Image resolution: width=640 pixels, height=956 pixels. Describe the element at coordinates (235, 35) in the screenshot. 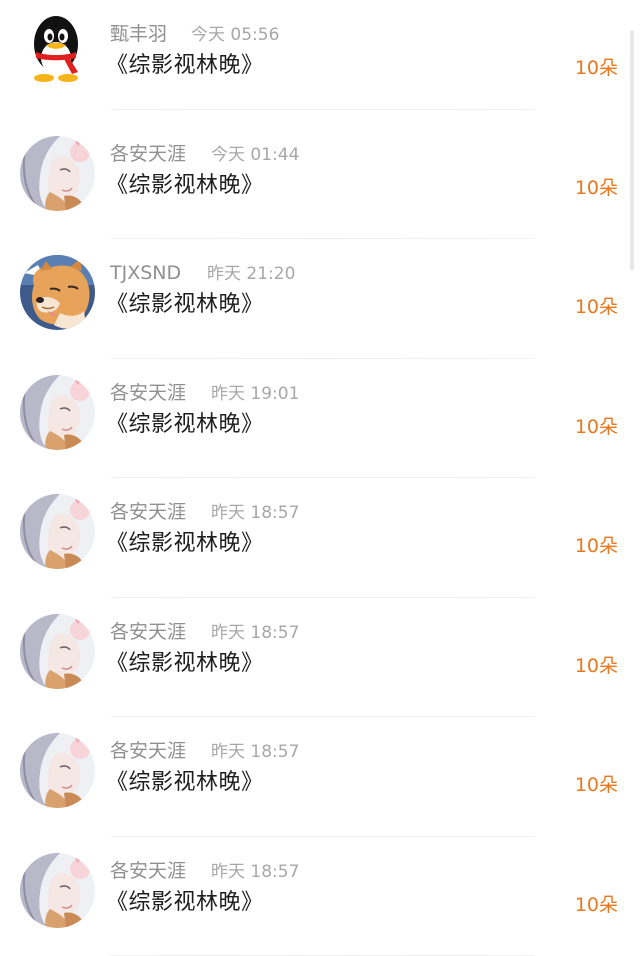

I see `timestamp: 今天 05:56` at that location.